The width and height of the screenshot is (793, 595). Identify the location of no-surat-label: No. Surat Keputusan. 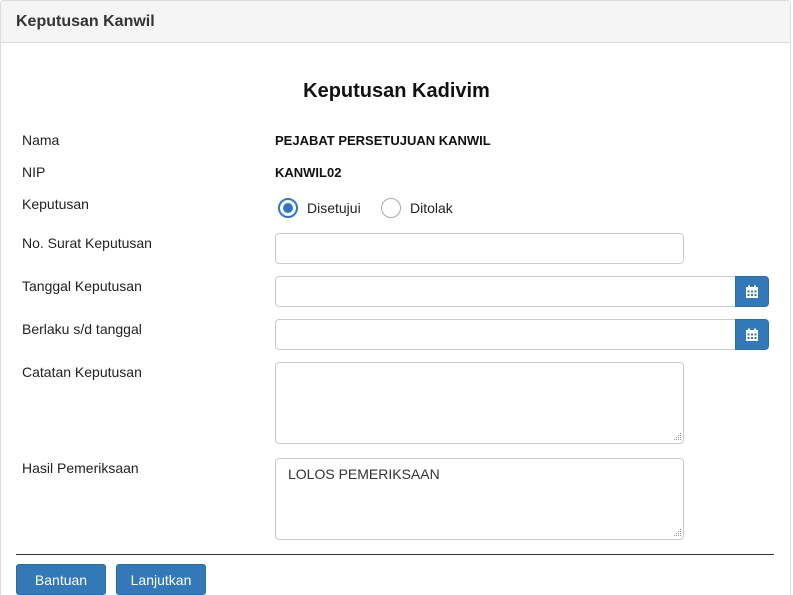
(87, 243).